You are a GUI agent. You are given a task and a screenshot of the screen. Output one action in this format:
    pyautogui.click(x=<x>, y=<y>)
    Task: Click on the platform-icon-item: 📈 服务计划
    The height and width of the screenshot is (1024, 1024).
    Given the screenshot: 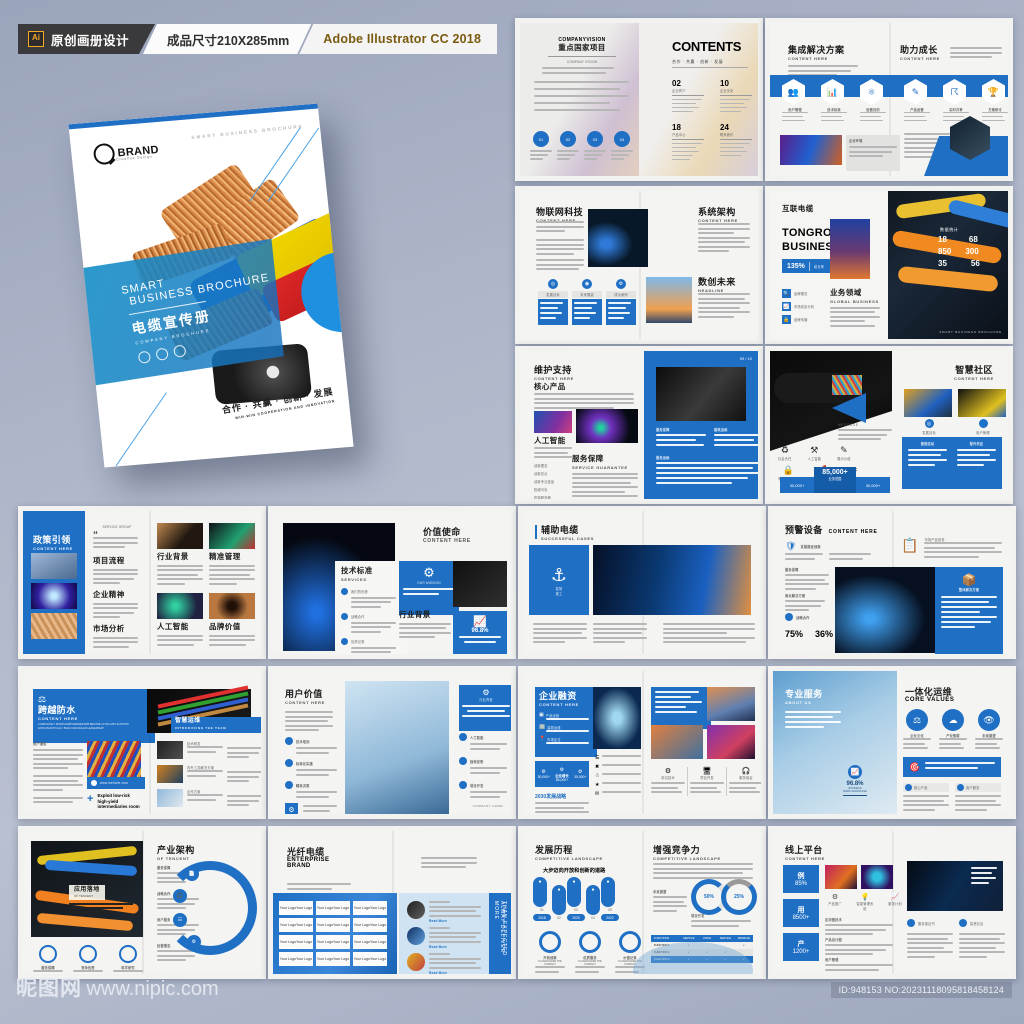 What is the action you would take?
    pyautogui.click(x=895, y=902)
    